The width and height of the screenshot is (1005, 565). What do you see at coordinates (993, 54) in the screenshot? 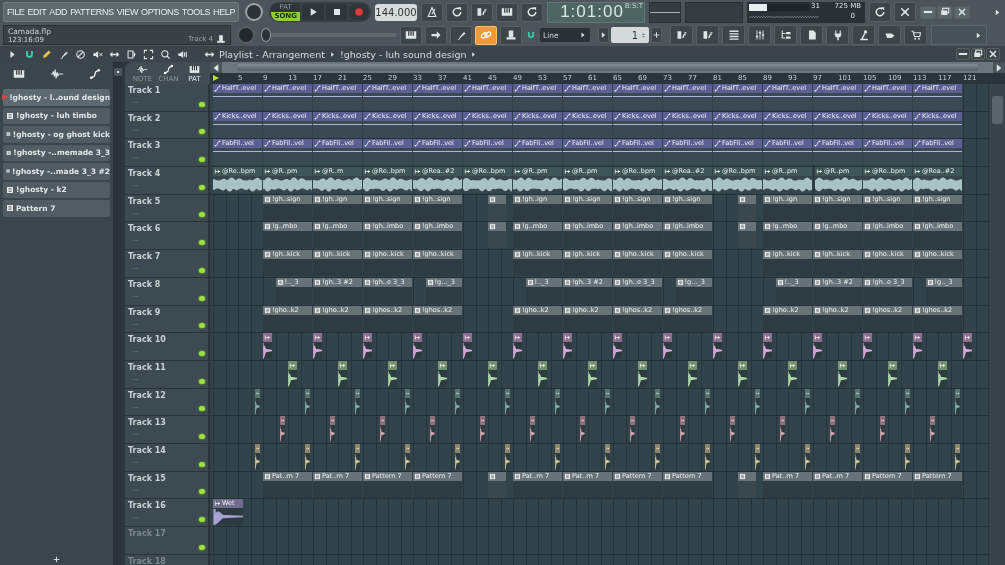
I see `close-button` at bounding box center [993, 54].